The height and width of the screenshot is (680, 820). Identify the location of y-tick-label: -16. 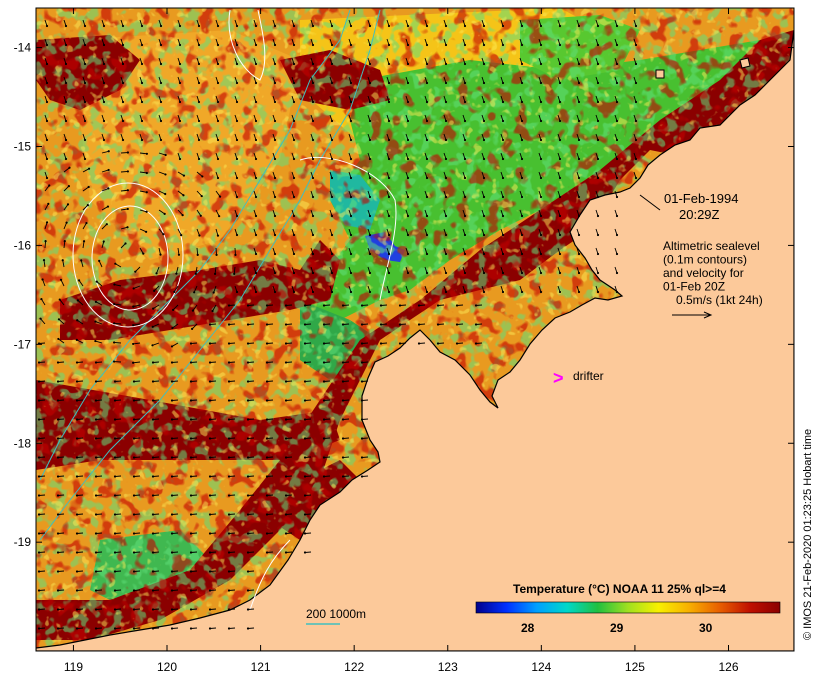
(23, 245).